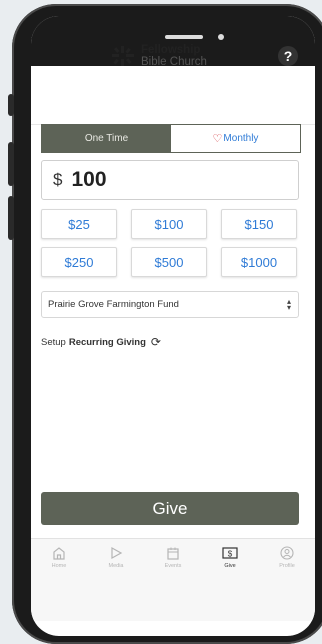 Image resolution: width=322 pixels, height=644 pixels. What do you see at coordinates (170, 180) in the screenshot?
I see `amount-input: $ 100` at bounding box center [170, 180].